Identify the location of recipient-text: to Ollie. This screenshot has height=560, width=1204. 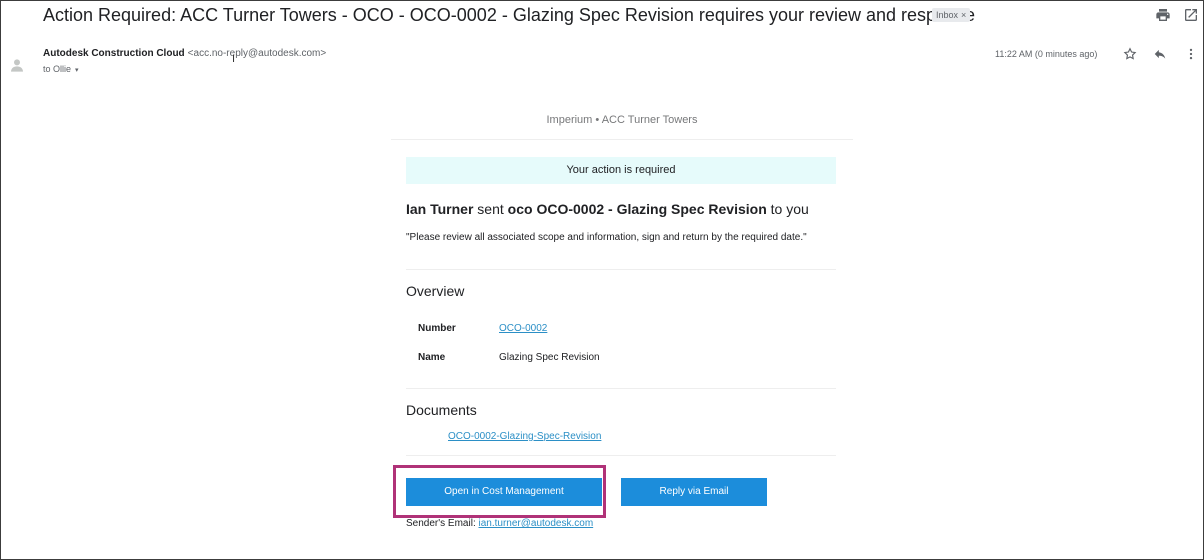
(57, 69).